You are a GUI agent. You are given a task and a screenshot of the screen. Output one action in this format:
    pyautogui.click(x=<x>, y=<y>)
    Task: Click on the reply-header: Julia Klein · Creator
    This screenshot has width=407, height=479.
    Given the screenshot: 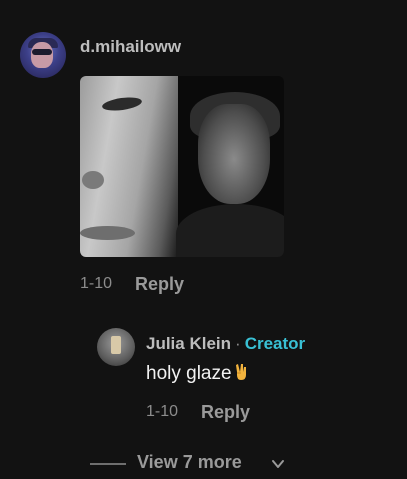 What is the action you would take?
    pyautogui.click(x=225, y=344)
    